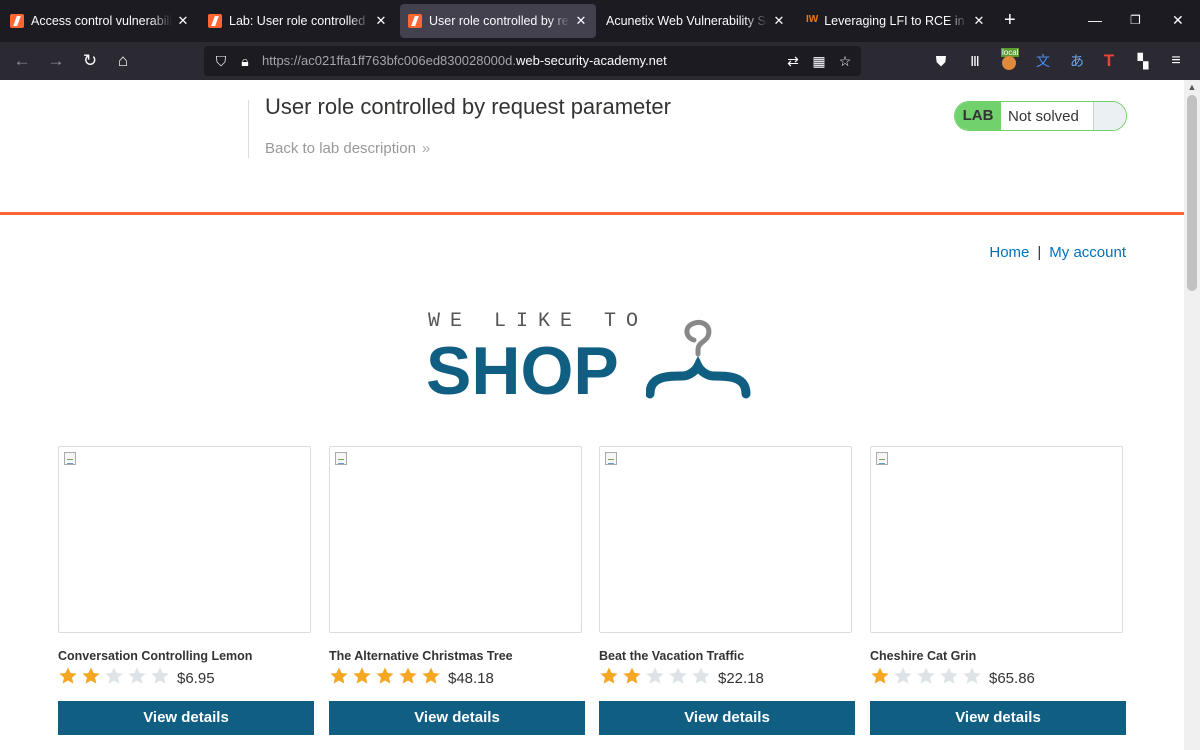 The height and width of the screenshot is (750, 1200). I want to click on lock-icon: 🔒︎, so click(245, 61).